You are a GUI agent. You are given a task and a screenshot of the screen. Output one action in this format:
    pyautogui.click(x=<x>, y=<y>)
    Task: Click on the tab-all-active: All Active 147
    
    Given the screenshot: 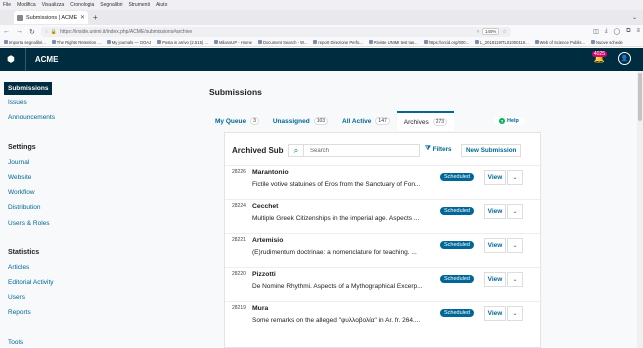 What is the action you would take?
    pyautogui.click(x=366, y=121)
    